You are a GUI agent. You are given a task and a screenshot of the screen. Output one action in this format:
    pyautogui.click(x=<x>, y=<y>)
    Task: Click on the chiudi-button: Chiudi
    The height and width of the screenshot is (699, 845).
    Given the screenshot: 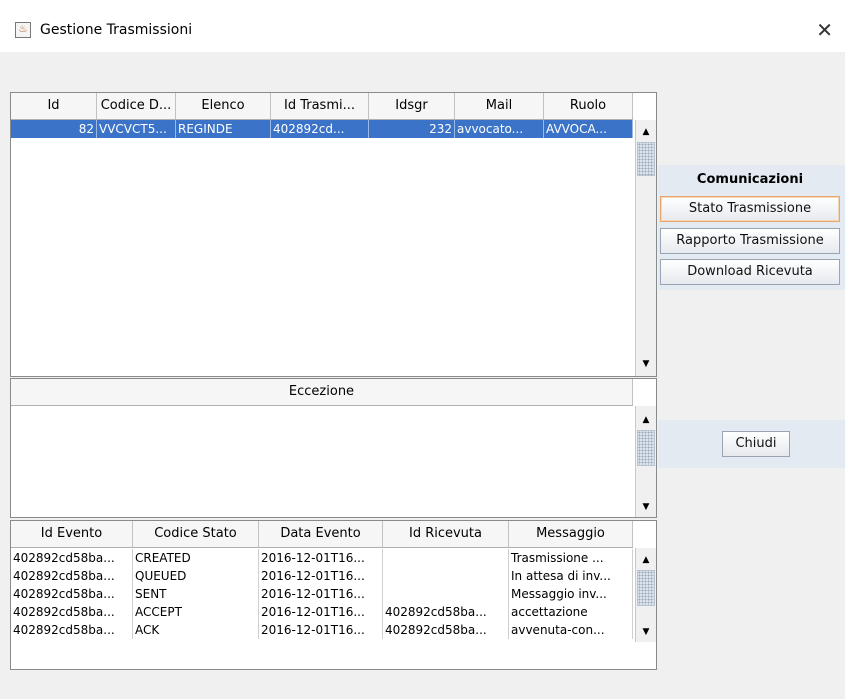 What is the action you would take?
    pyautogui.click(x=756, y=444)
    